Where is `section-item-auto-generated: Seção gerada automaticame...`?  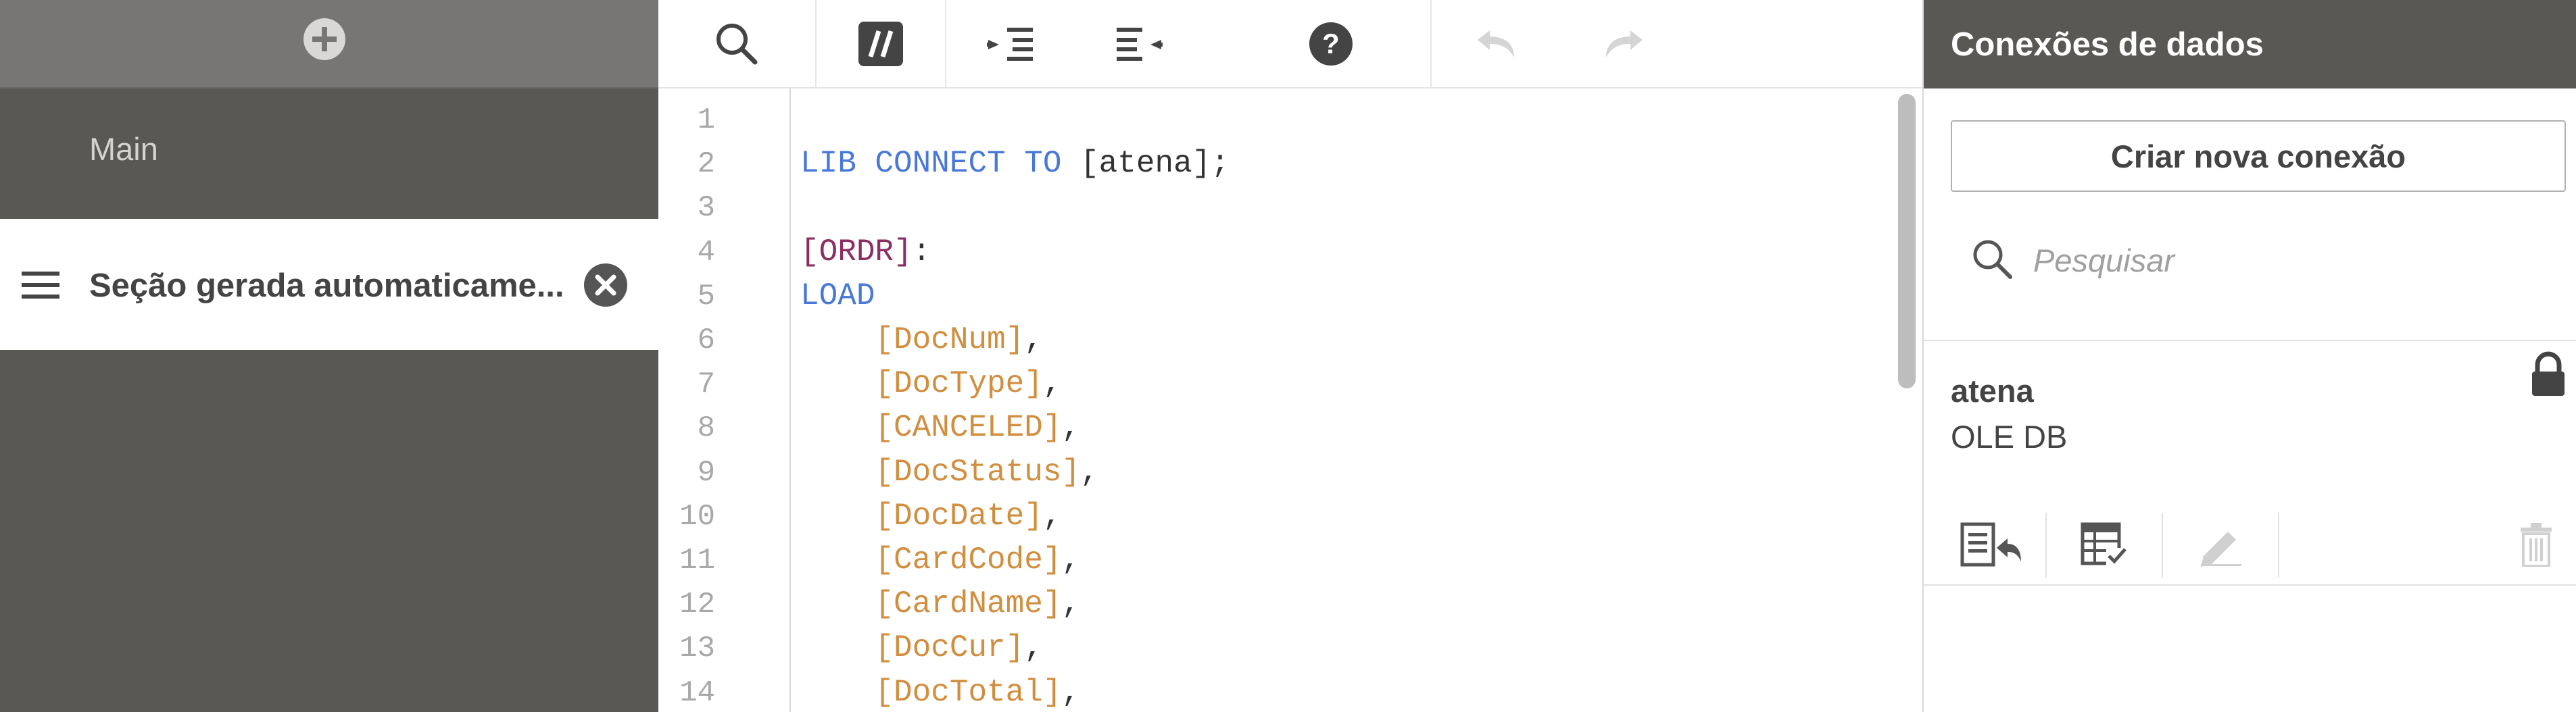 section-item-auto-generated: Seção gerada automaticame... is located at coordinates (329, 284).